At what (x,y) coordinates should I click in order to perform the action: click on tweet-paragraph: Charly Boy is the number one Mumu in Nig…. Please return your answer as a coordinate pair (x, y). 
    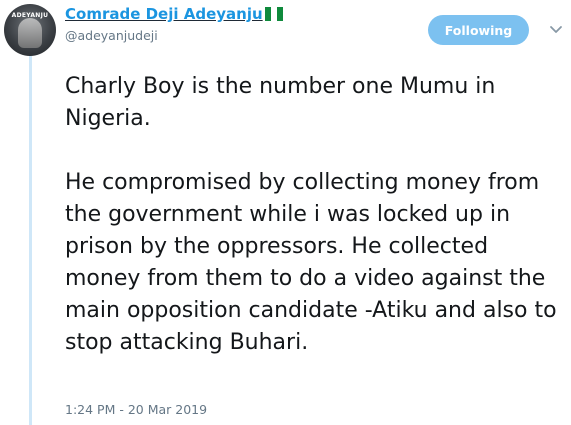
    Looking at the image, I should click on (280, 102).